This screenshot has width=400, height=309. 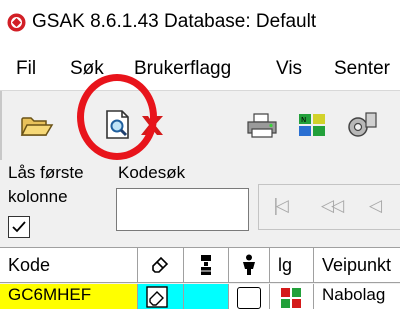 I want to click on column-header-eraser, so click(x=161, y=265).